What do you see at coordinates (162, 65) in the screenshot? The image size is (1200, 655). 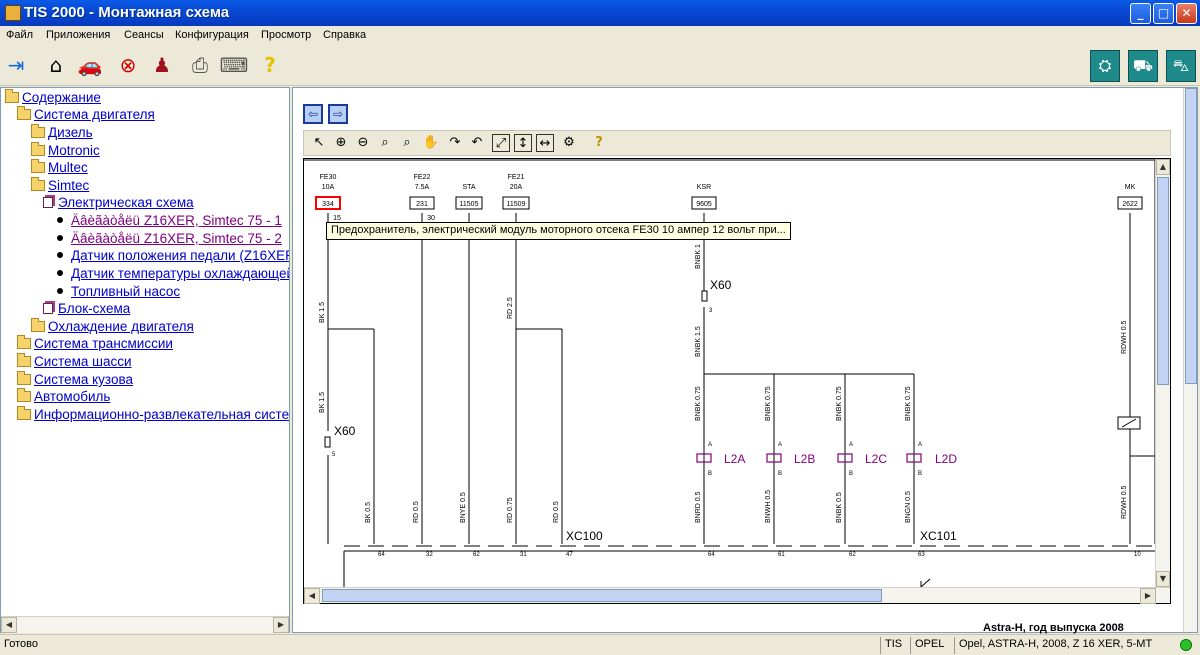 I see `person-icon: ♟` at bounding box center [162, 65].